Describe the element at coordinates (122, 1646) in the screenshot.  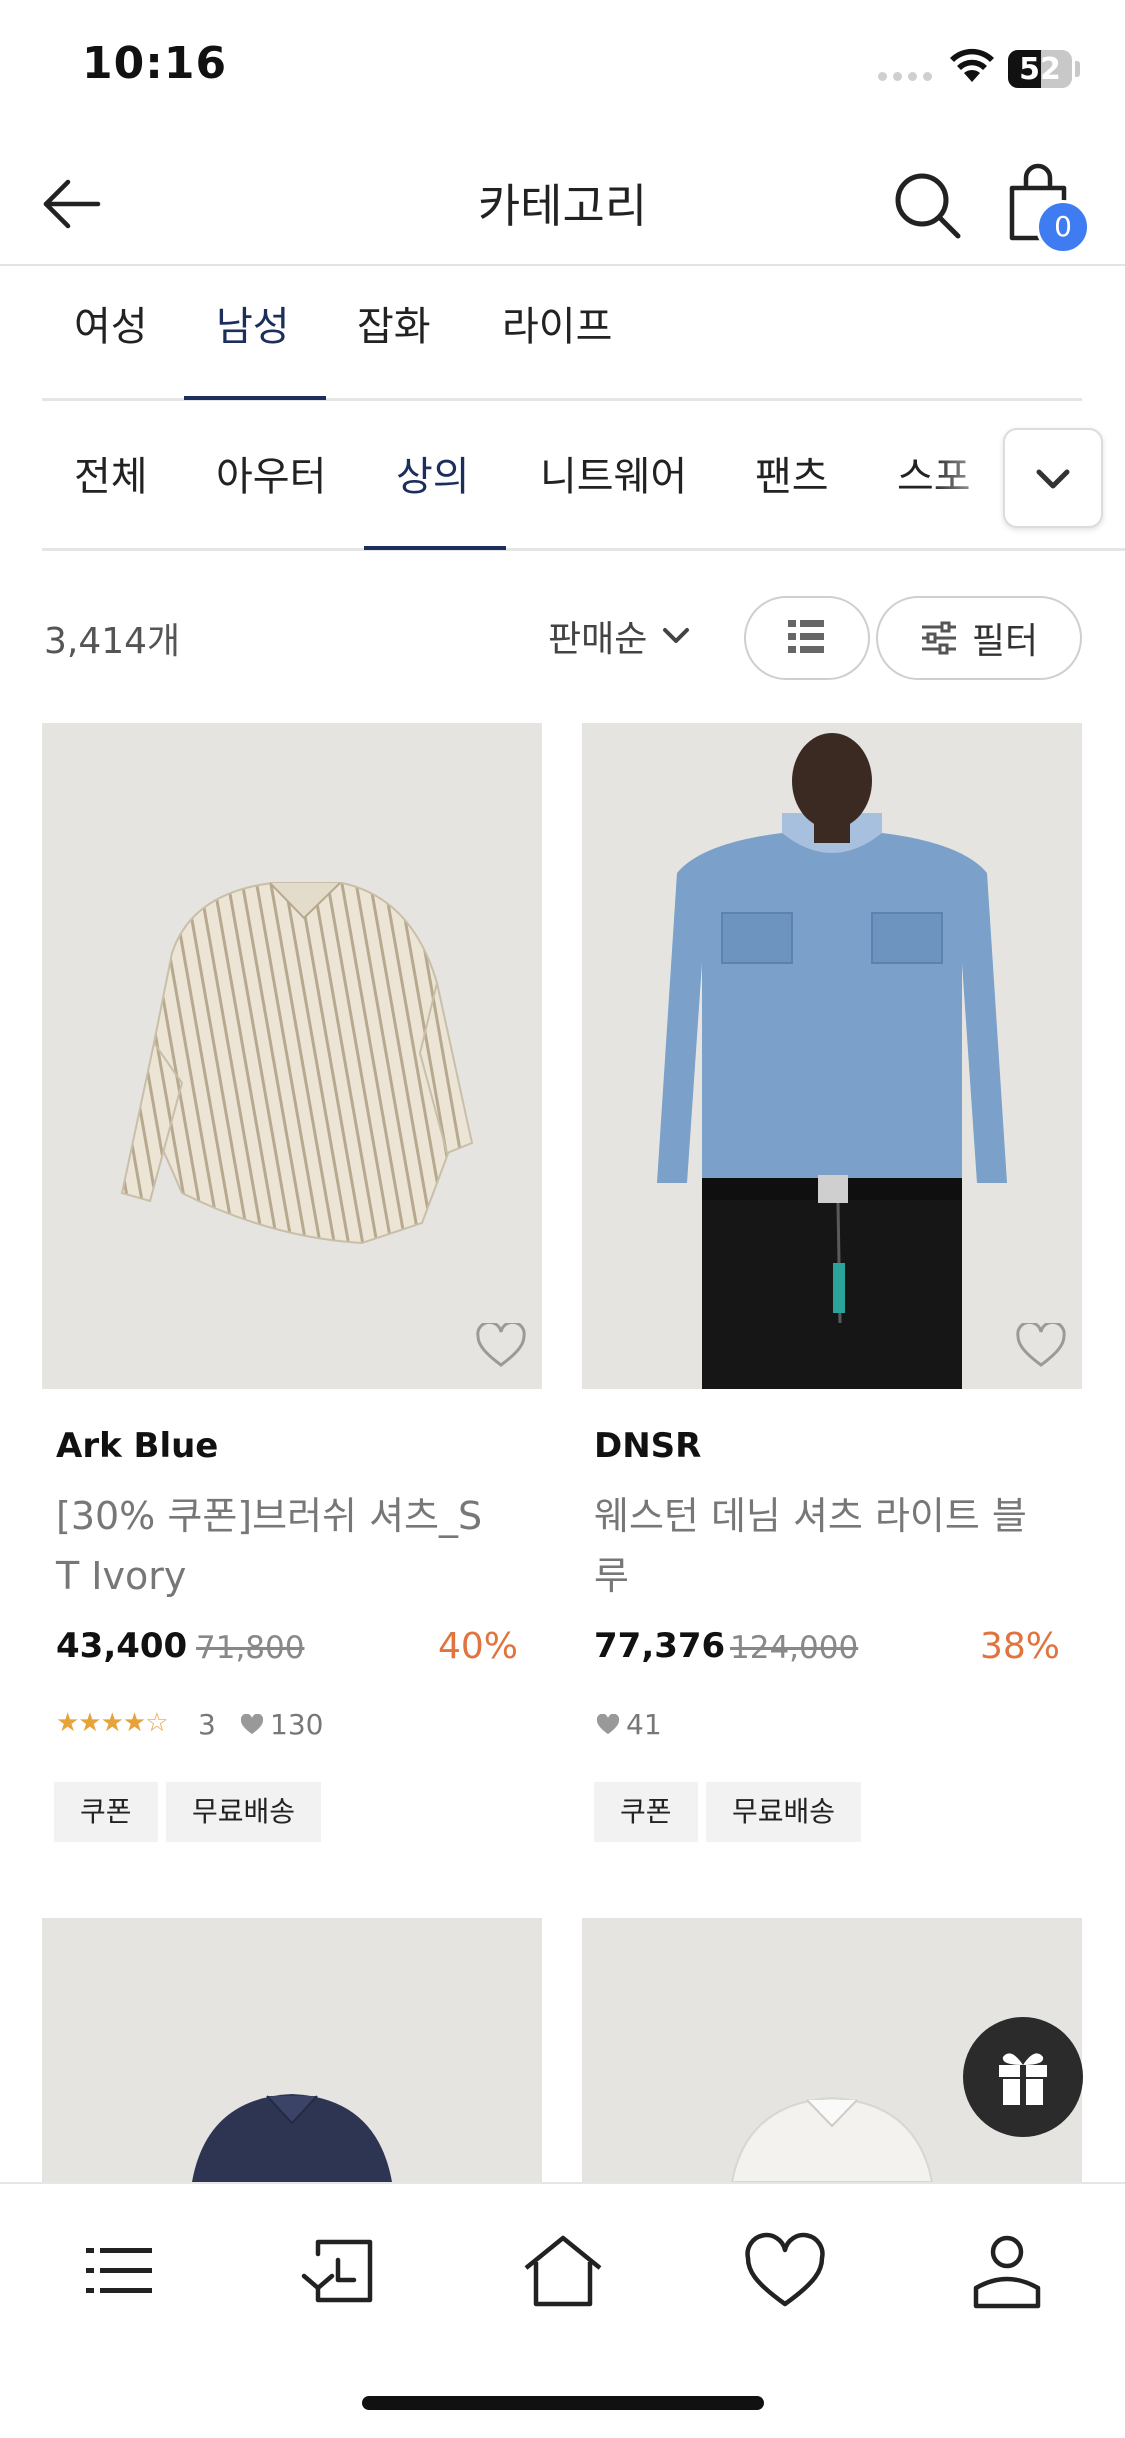
I see `product-price: 43,400` at that location.